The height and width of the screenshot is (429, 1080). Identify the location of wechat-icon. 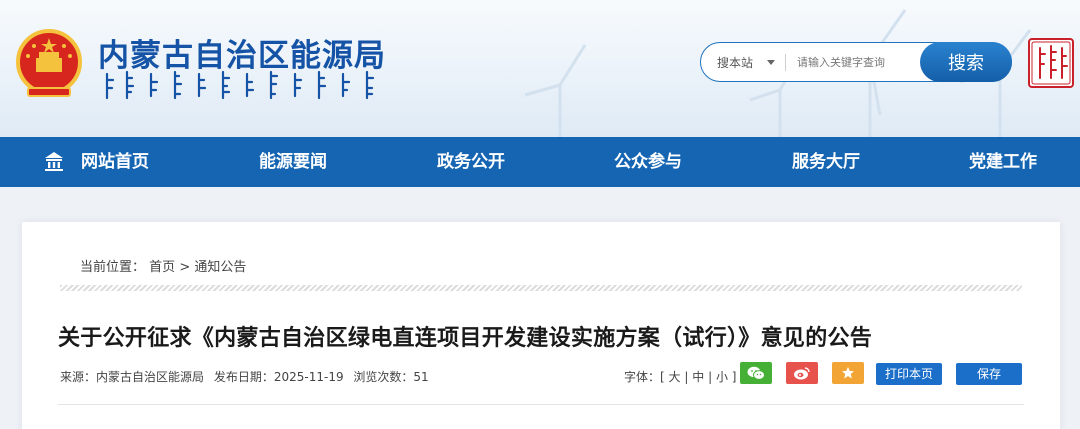
(756, 373).